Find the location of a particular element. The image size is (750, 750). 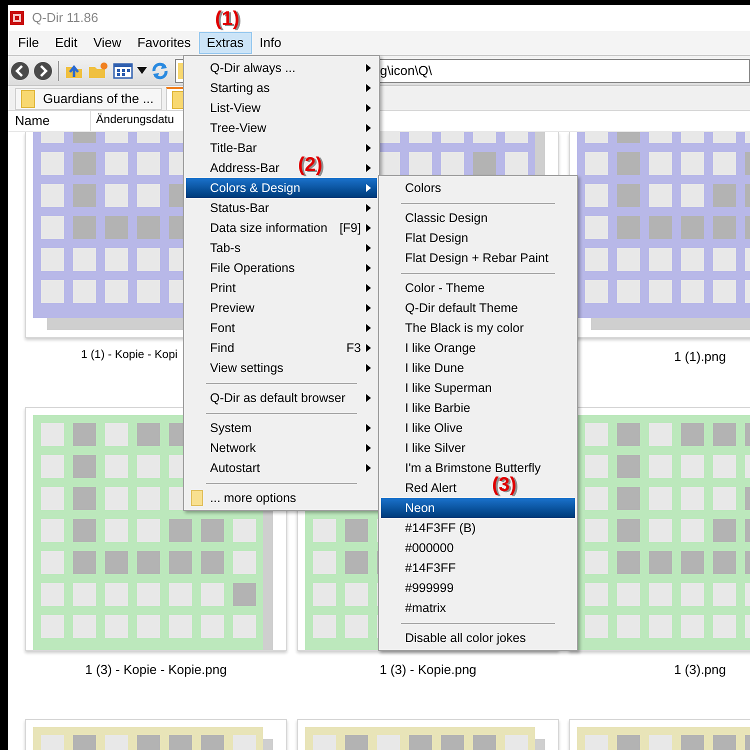

menu-item: Autostart is located at coordinates (235, 468).